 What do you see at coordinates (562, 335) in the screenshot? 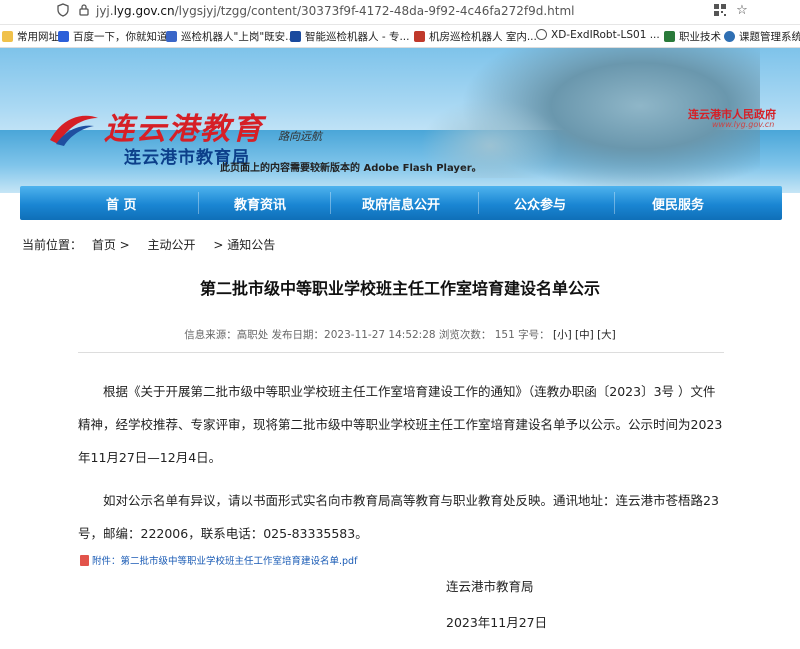
I see `font-size-small: [小]` at bounding box center [562, 335].